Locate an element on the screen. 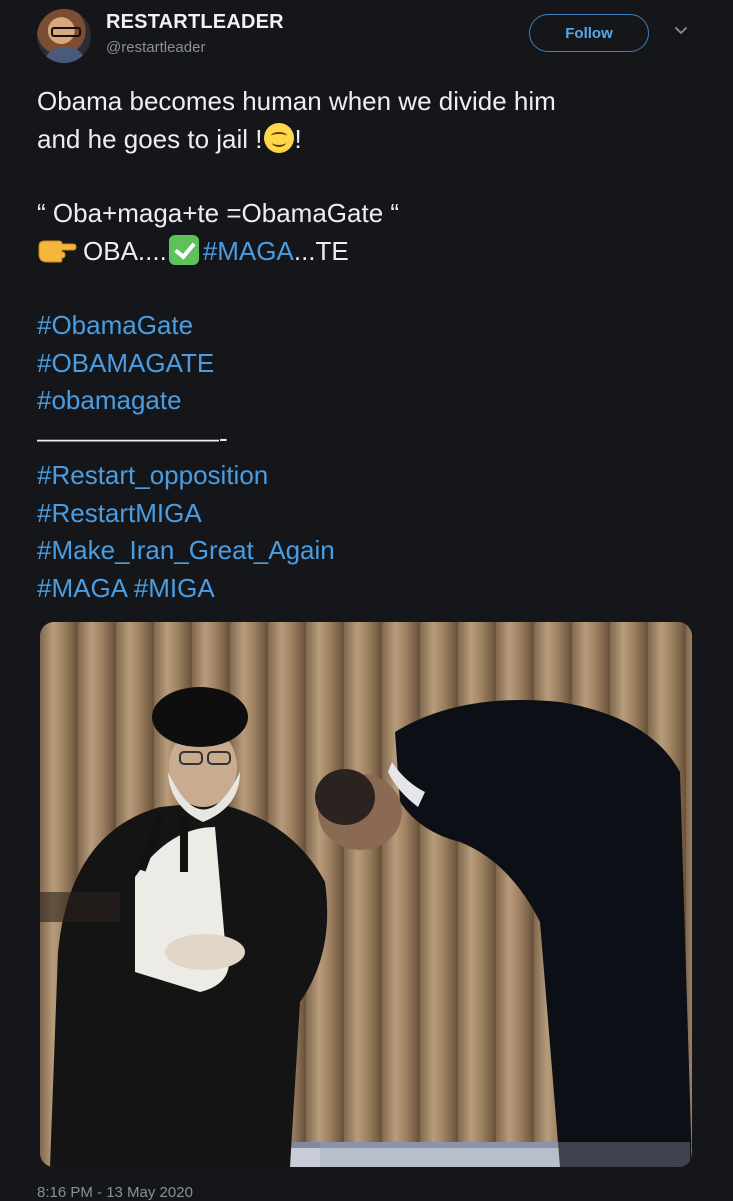 The height and width of the screenshot is (1201, 733). text-line: OBA.... #MAGA...TE is located at coordinates (372, 252).